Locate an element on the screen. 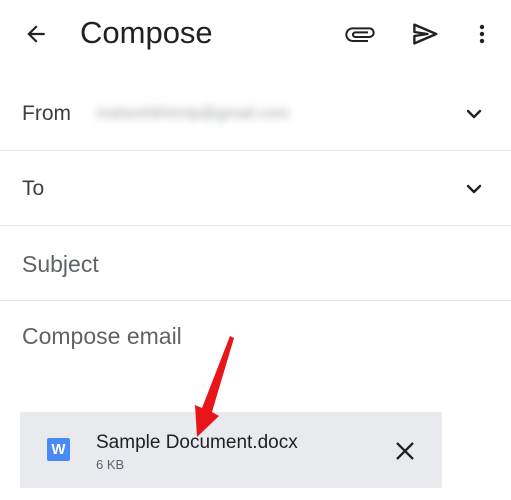 The width and height of the screenshot is (511, 500). annotation-arrow-icon is located at coordinates (214, 386).